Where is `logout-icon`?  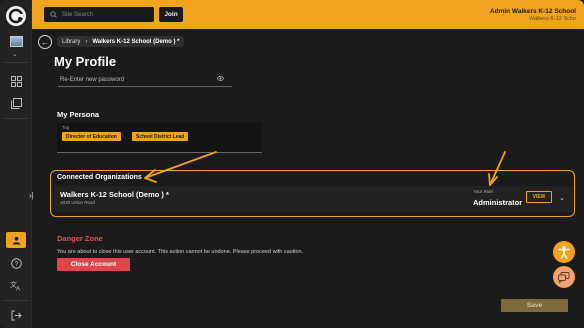 logout-icon is located at coordinates (16, 315).